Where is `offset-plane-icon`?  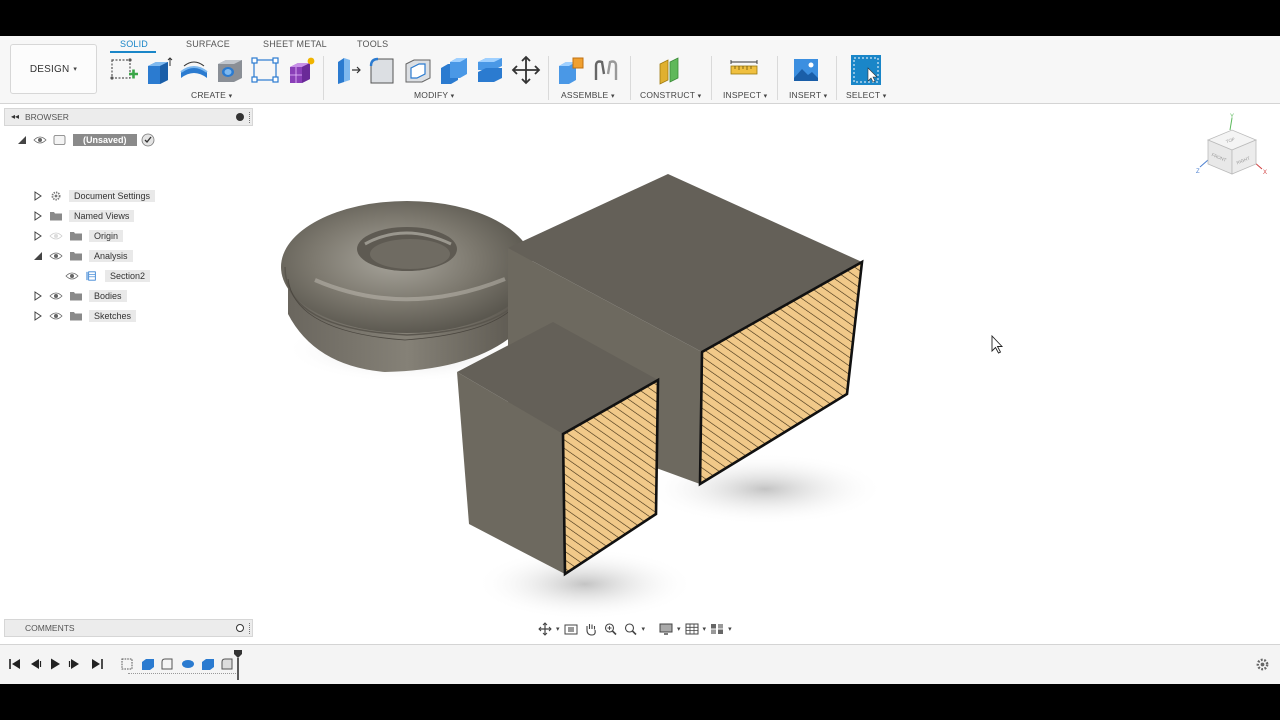 offset-plane-icon is located at coordinates (670, 70).